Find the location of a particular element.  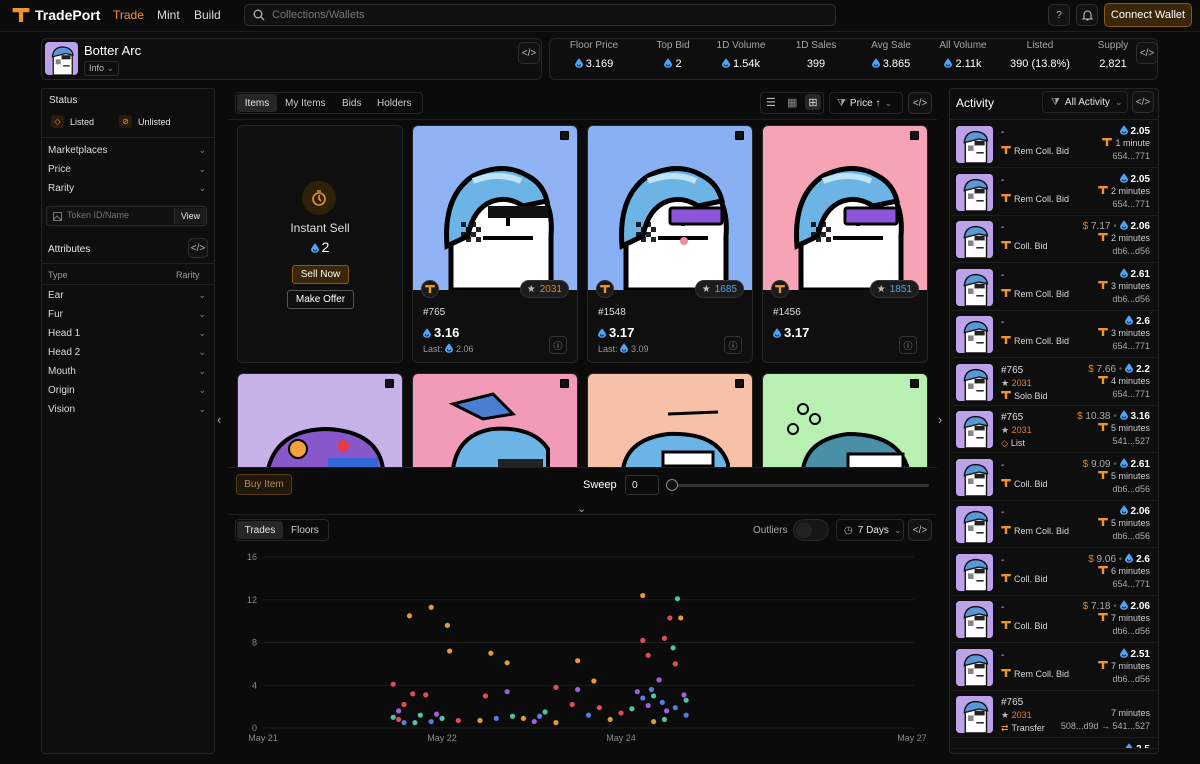

tab-items: Items is located at coordinates (257, 103).